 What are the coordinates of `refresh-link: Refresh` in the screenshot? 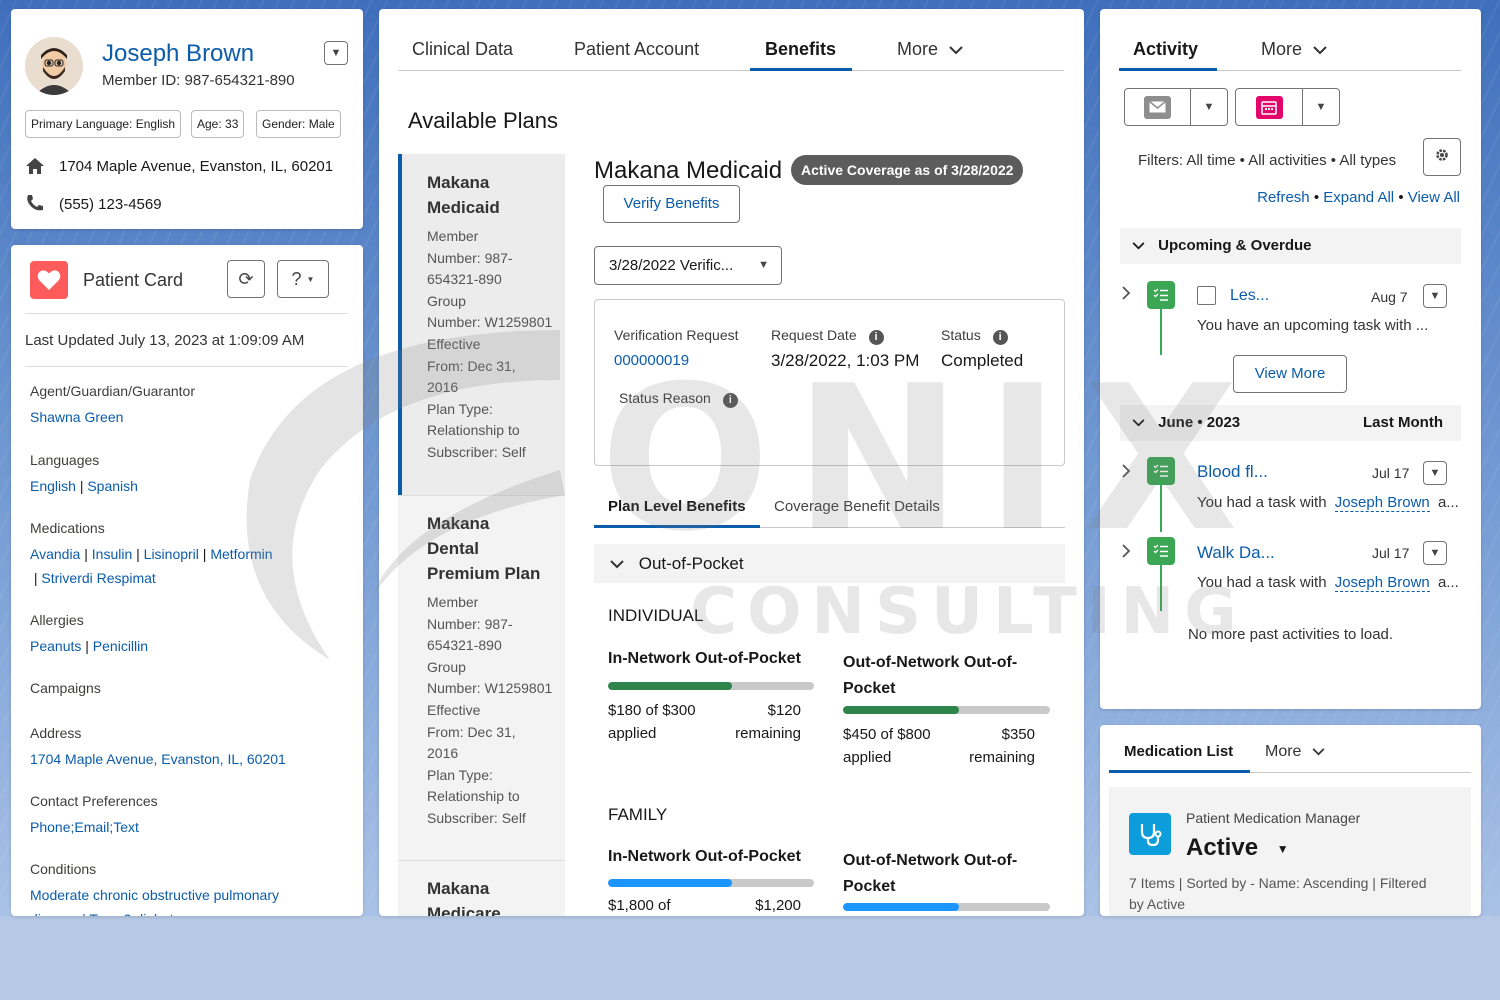 It's located at (1283, 197).